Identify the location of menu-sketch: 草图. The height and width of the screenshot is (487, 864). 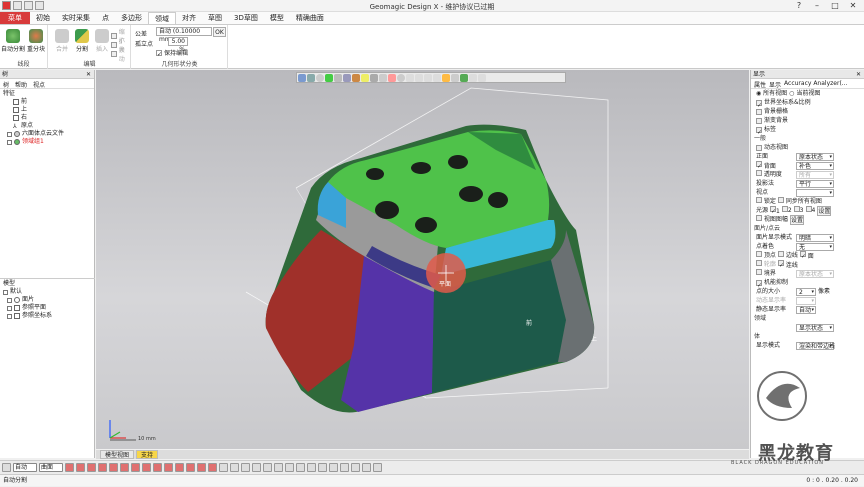
(215, 18).